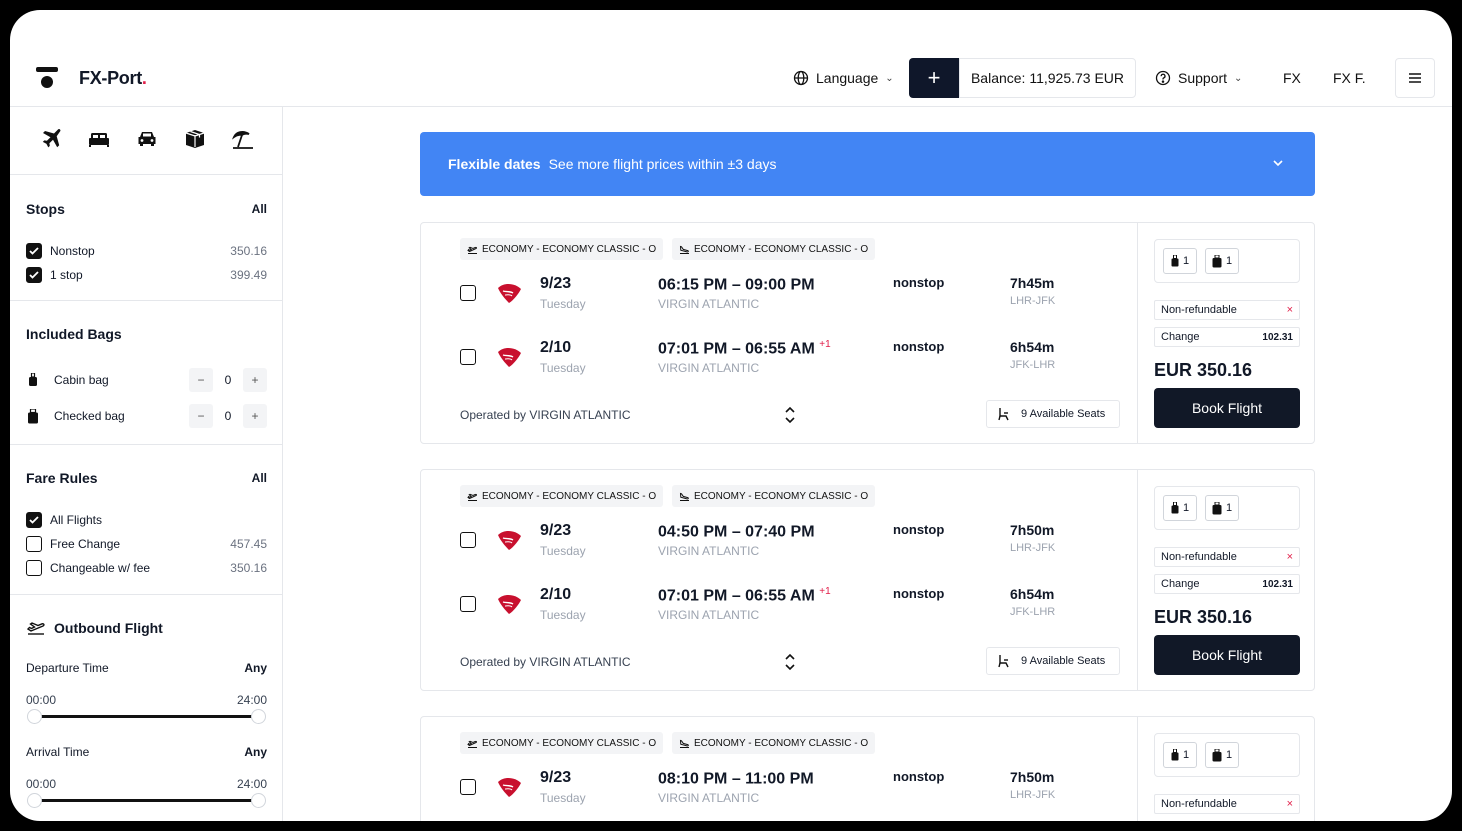 The image size is (1462, 831). Describe the element at coordinates (147, 139) in the screenshot. I see `car-icon` at that location.